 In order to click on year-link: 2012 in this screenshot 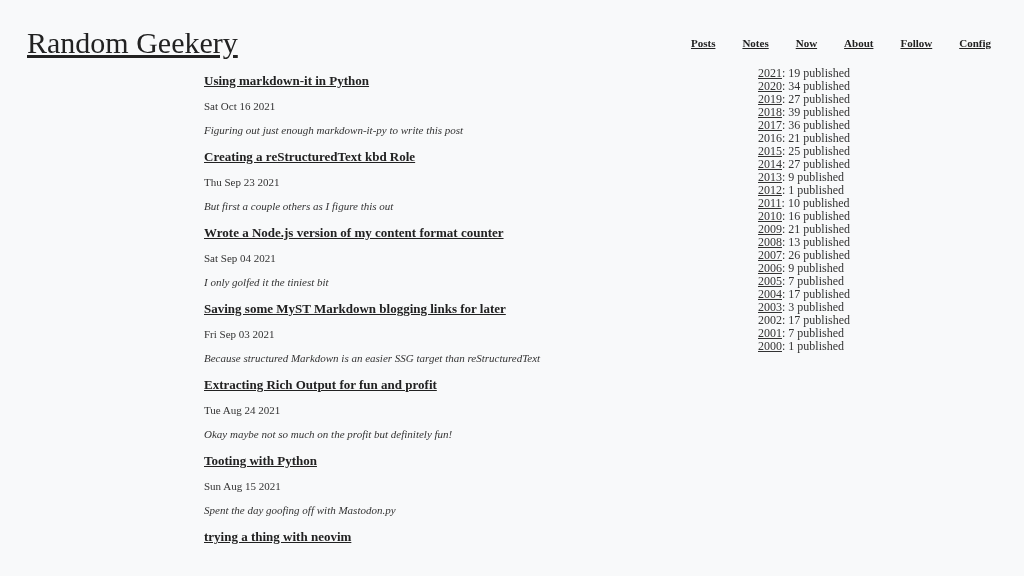, I will do `click(770, 190)`.